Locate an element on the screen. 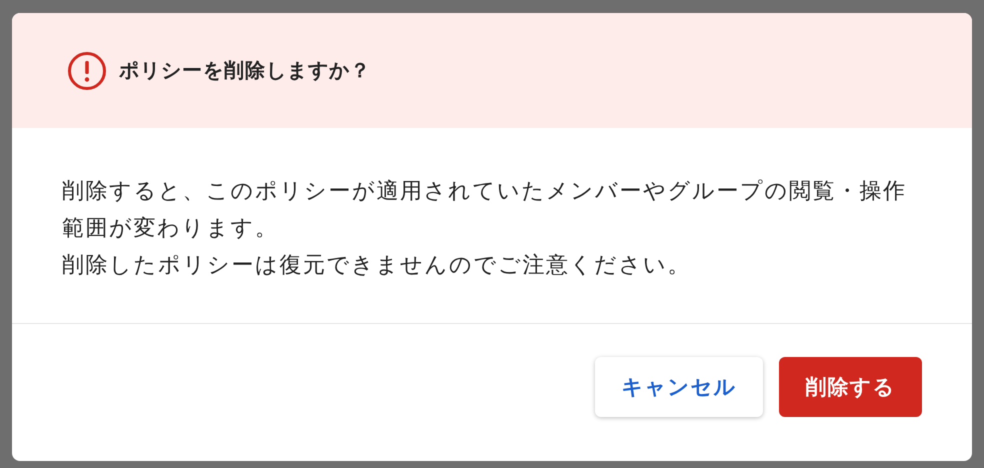  delete-button: 削除する is located at coordinates (850, 387).